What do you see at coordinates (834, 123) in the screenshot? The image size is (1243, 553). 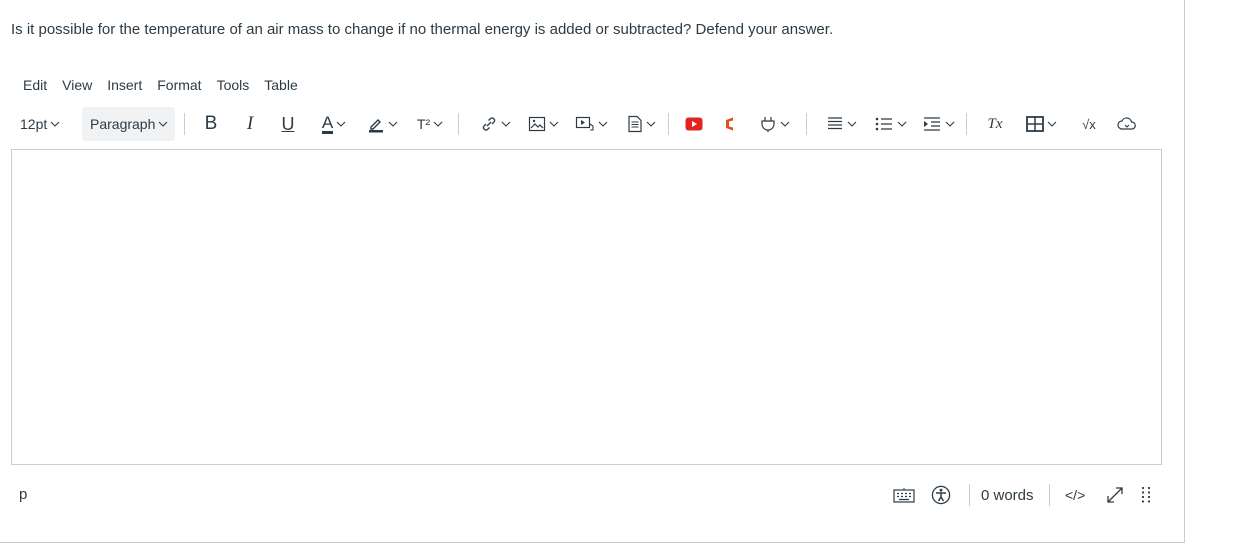 I see `align-icon` at bounding box center [834, 123].